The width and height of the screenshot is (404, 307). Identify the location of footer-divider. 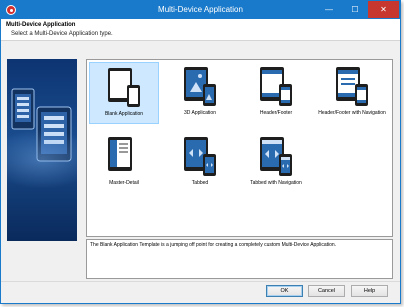
(200, 281).